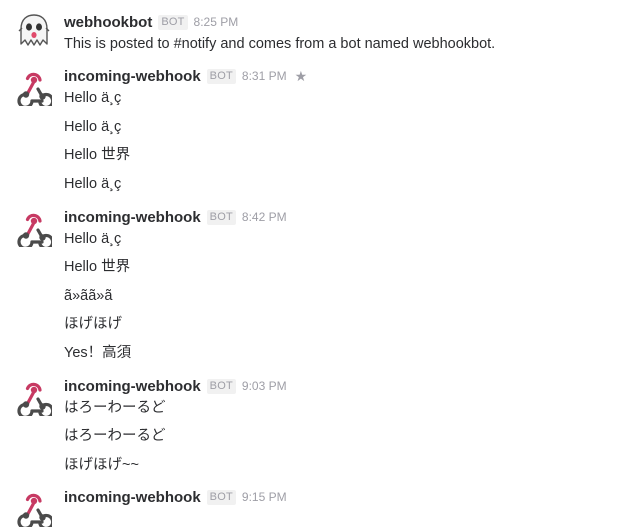  What do you see at coordinates (301, 76) in the screenshot?
I see `star-icon: ★` at bounding box center [301, 76].